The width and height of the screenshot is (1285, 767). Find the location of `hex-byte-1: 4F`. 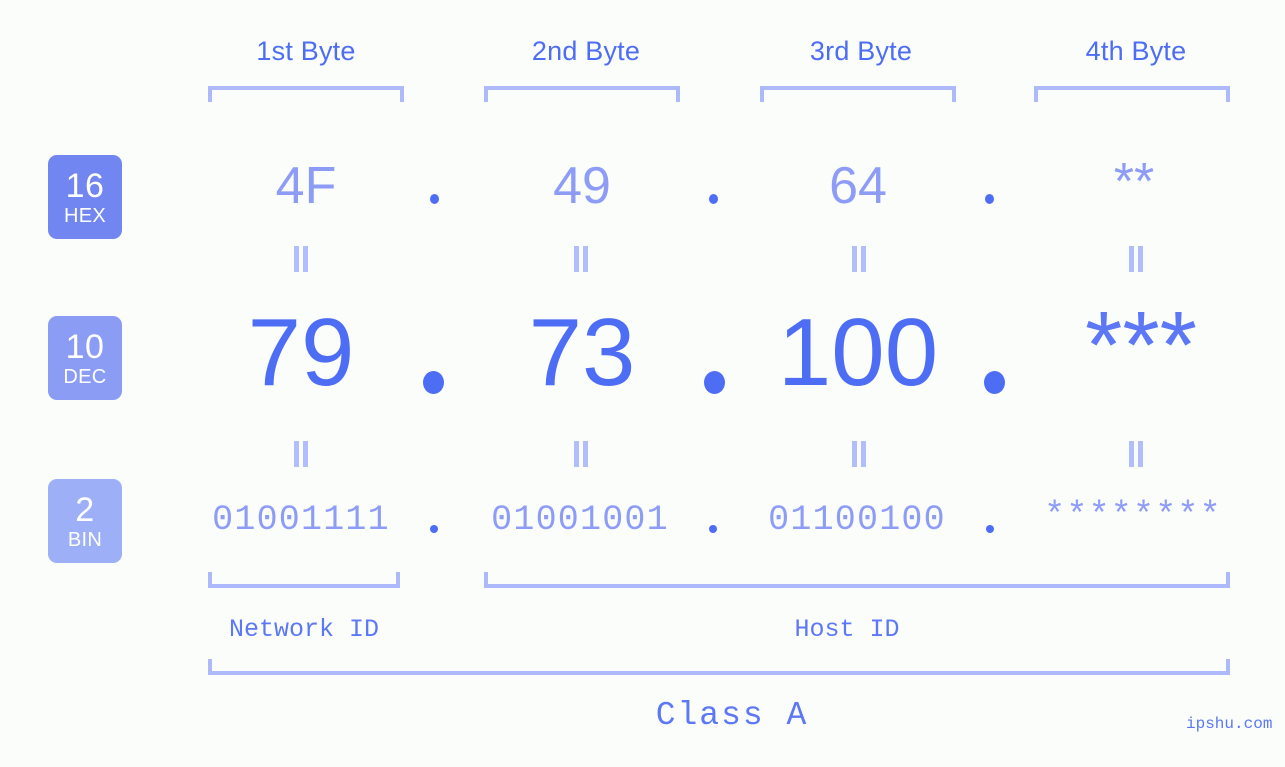

hex-byte-1: 4F is located at coordinates (306, 186).